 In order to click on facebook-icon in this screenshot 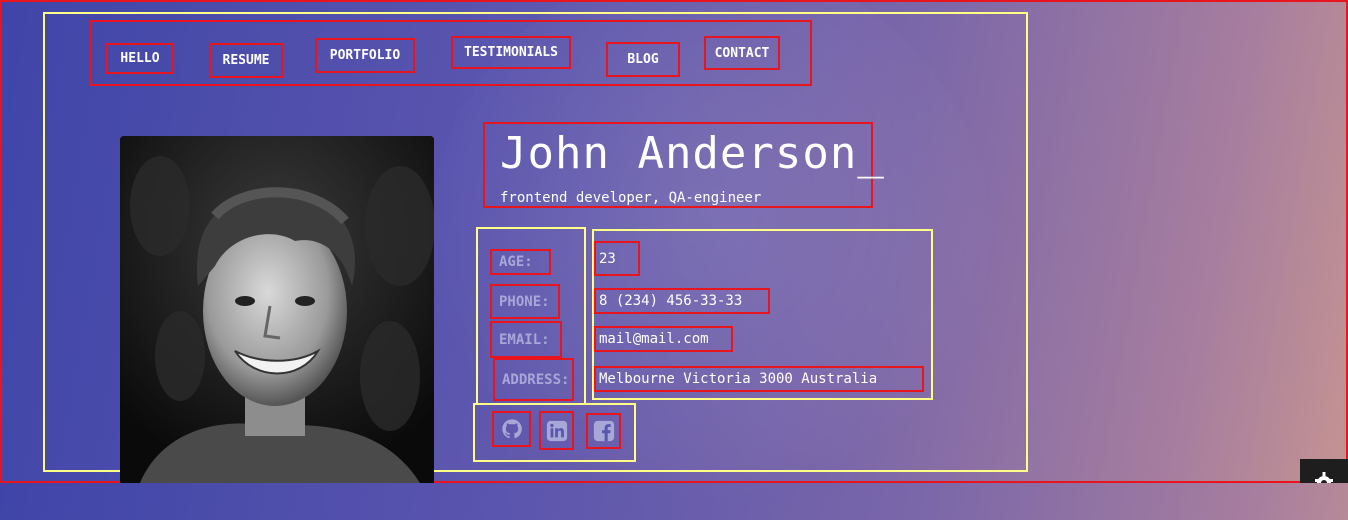, I will do `click(603, 431)`.